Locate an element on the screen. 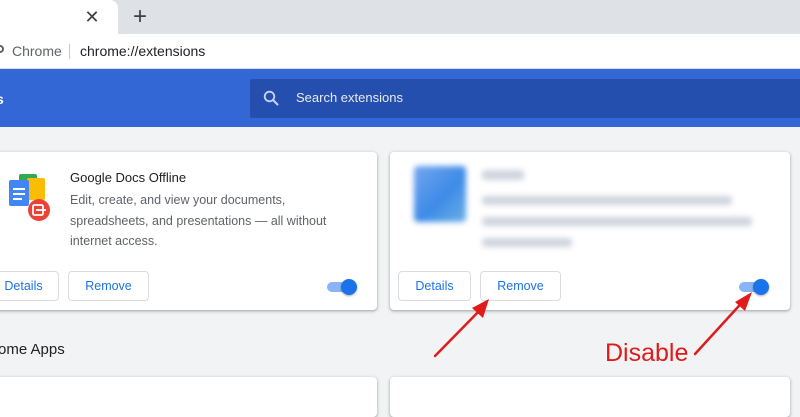 The height and width of the screenshot is (417, 800). arrow-to-remove-button is located at coordinates (460, 330).